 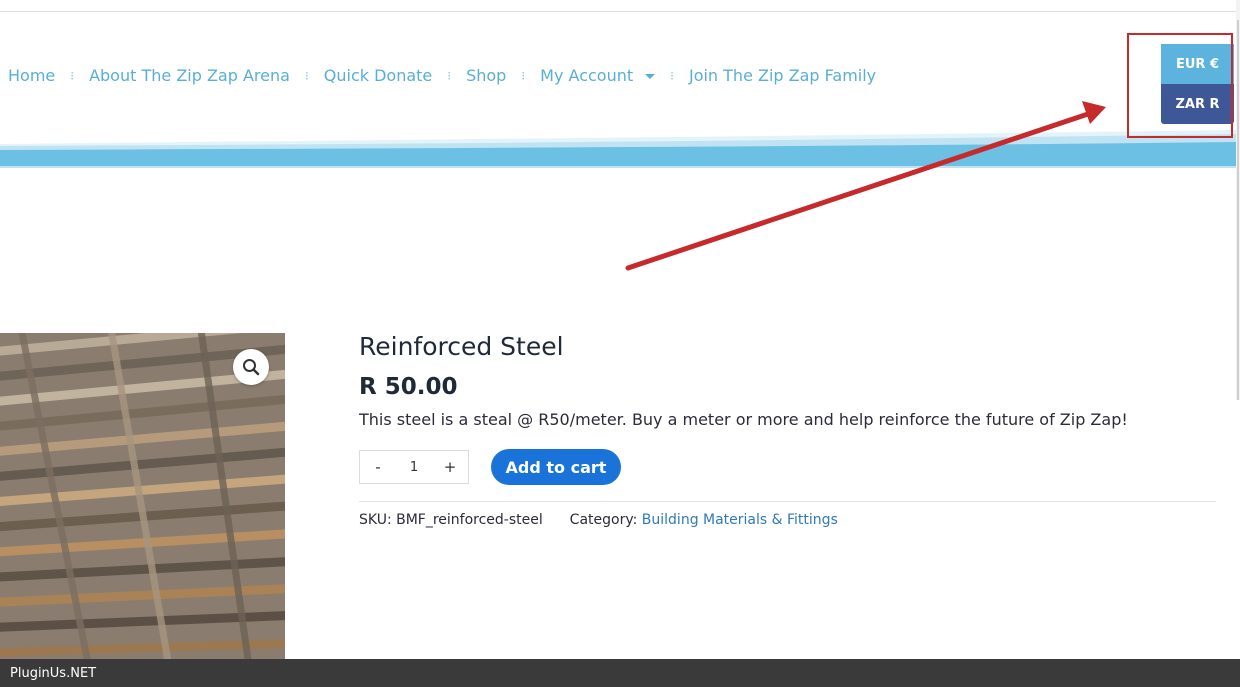 I want to click on product-title: Reinforced Steel, so click(x=461, y=346).